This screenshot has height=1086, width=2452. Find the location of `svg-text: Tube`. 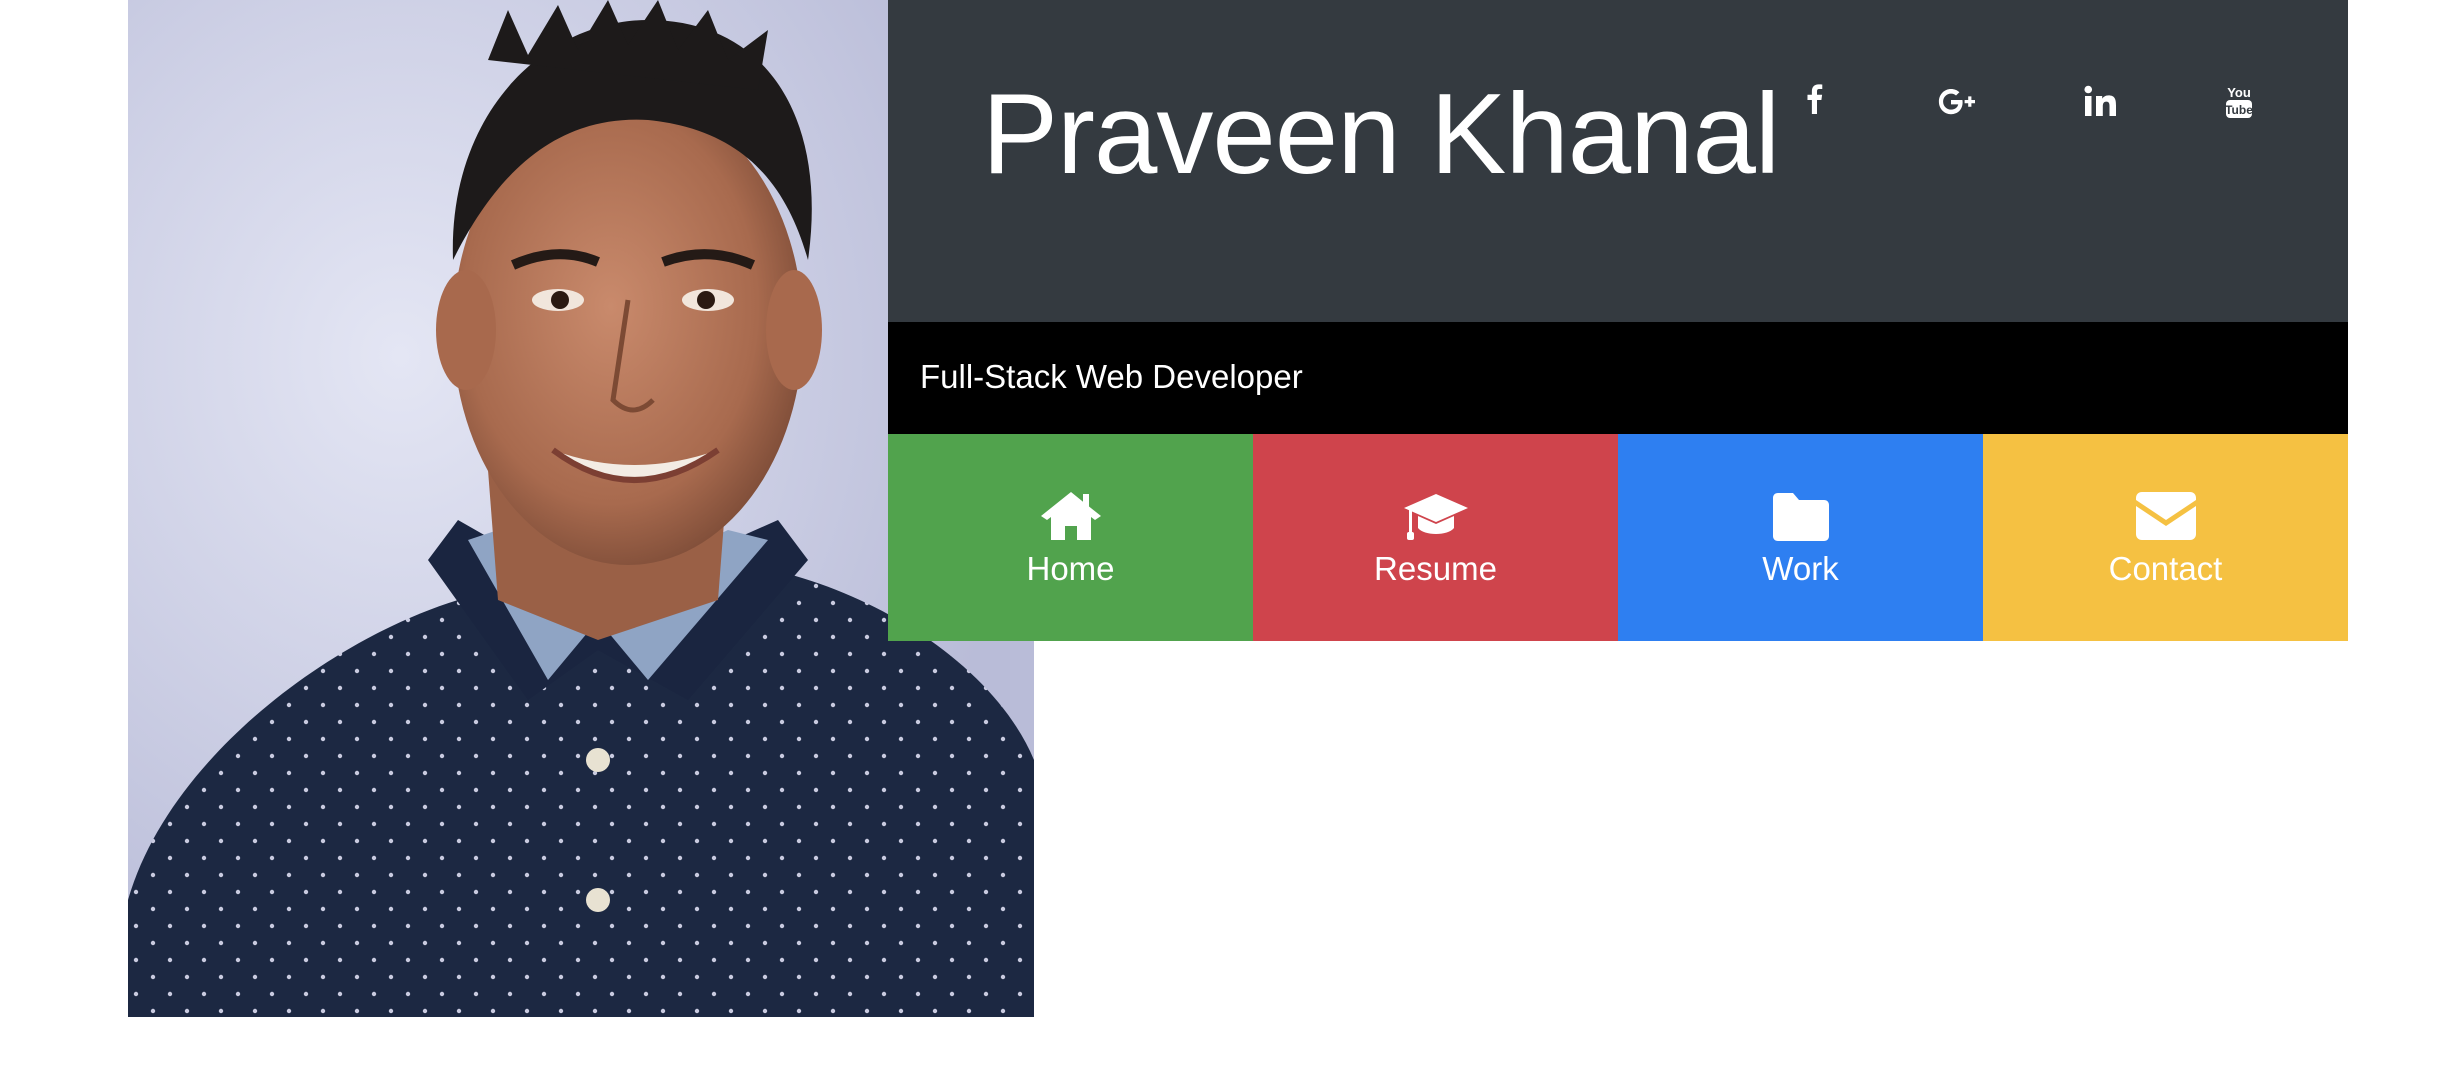

svg-text: Tube is located at coordinates (2239, 110).